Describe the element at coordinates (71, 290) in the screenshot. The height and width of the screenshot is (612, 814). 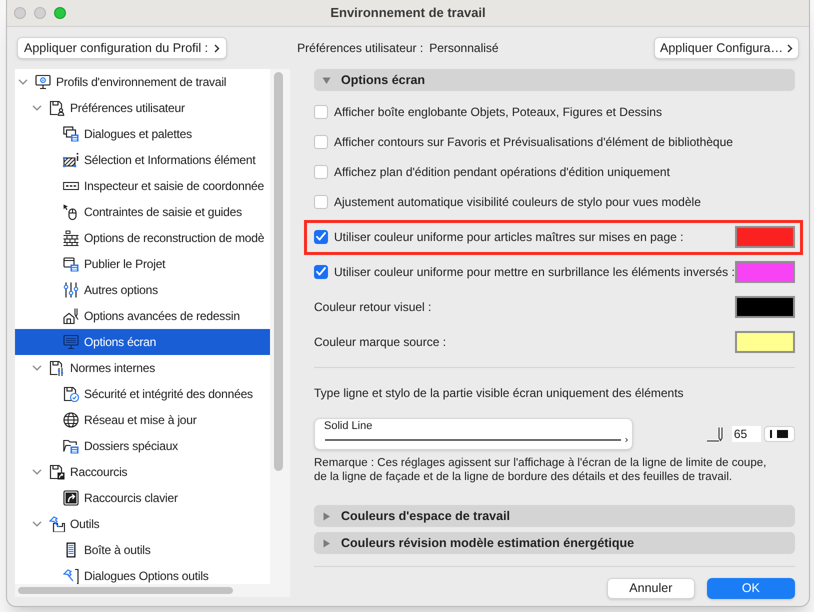
I see `sliders-icon` at that location.